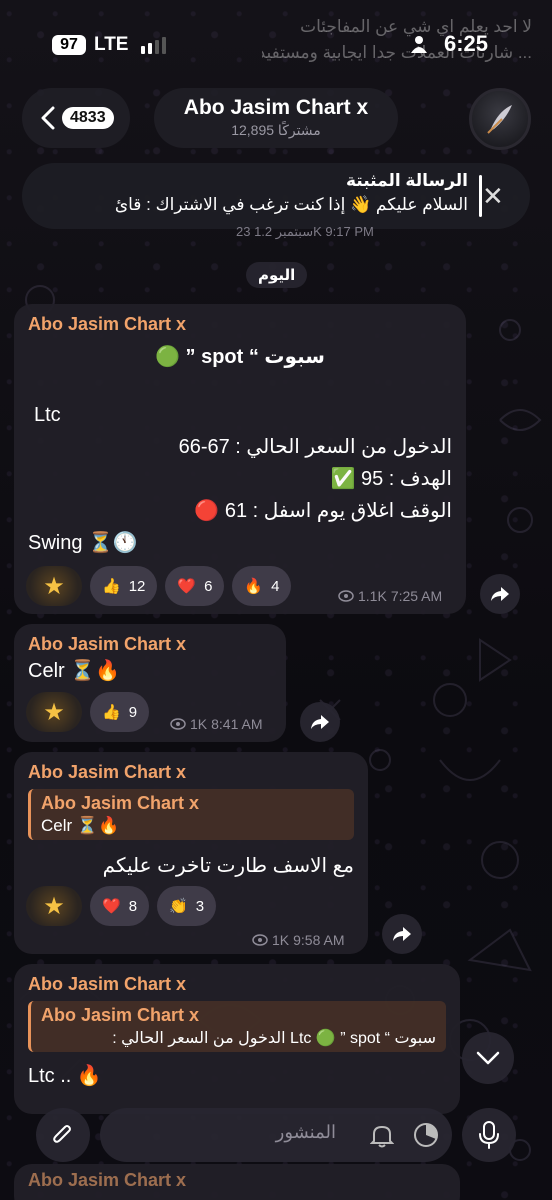 This screenshot has height=1200, width=552. What do you see at coordinates (276, 130) in the screenshot?
I see `subscriber-count: 12,895 مشتركًا` at bounding box center [276, 130].